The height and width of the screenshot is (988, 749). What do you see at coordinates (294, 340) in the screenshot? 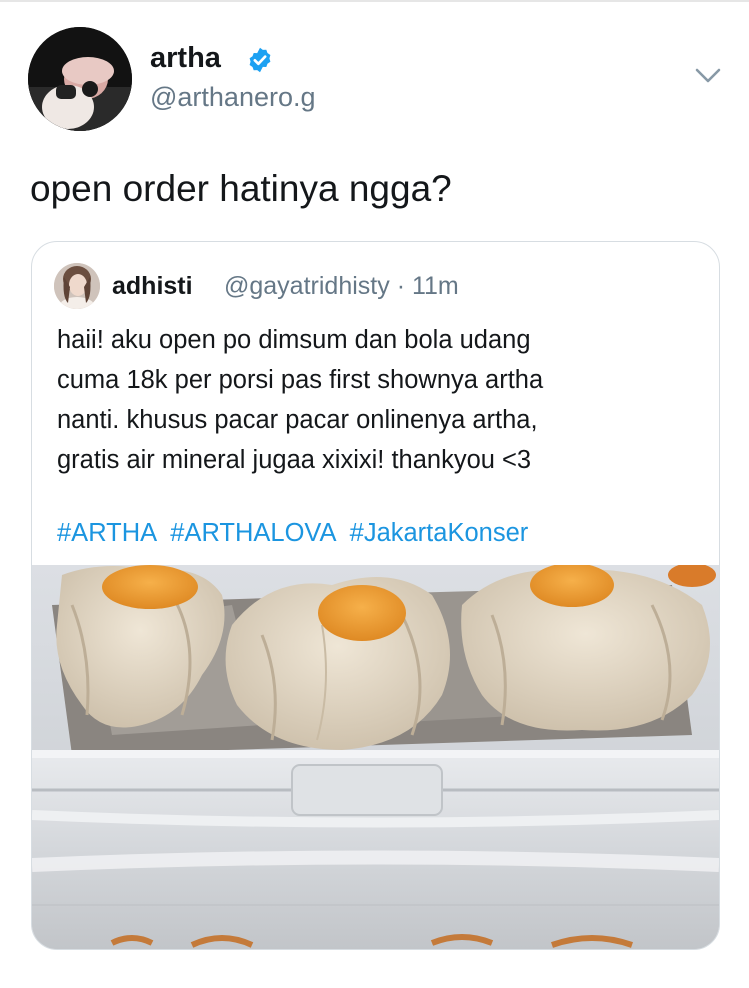
I see `text-line: haii! aku open po dimsum dan bola udang` at bounding box center [294, 340].